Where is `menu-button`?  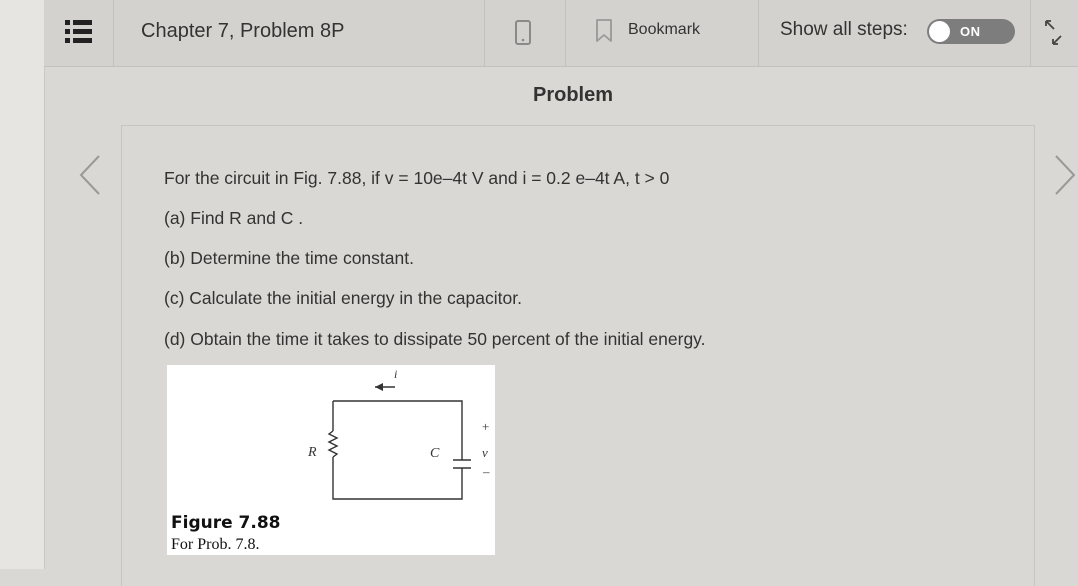
menu-button is located at coordinates (78, 33).